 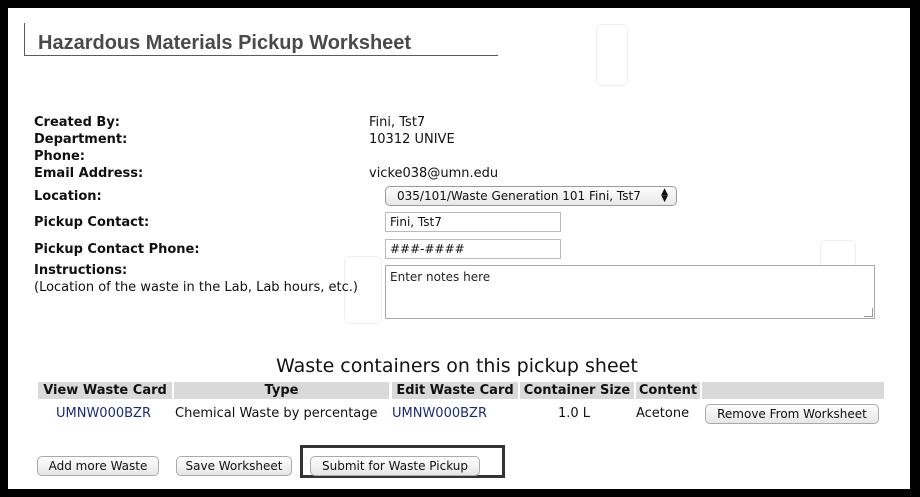 What do you see at coordinates (103, 413) in the screenshot?
I see `view-waste-card-link: UMNW000BZR` at bounding box center [103, 413].